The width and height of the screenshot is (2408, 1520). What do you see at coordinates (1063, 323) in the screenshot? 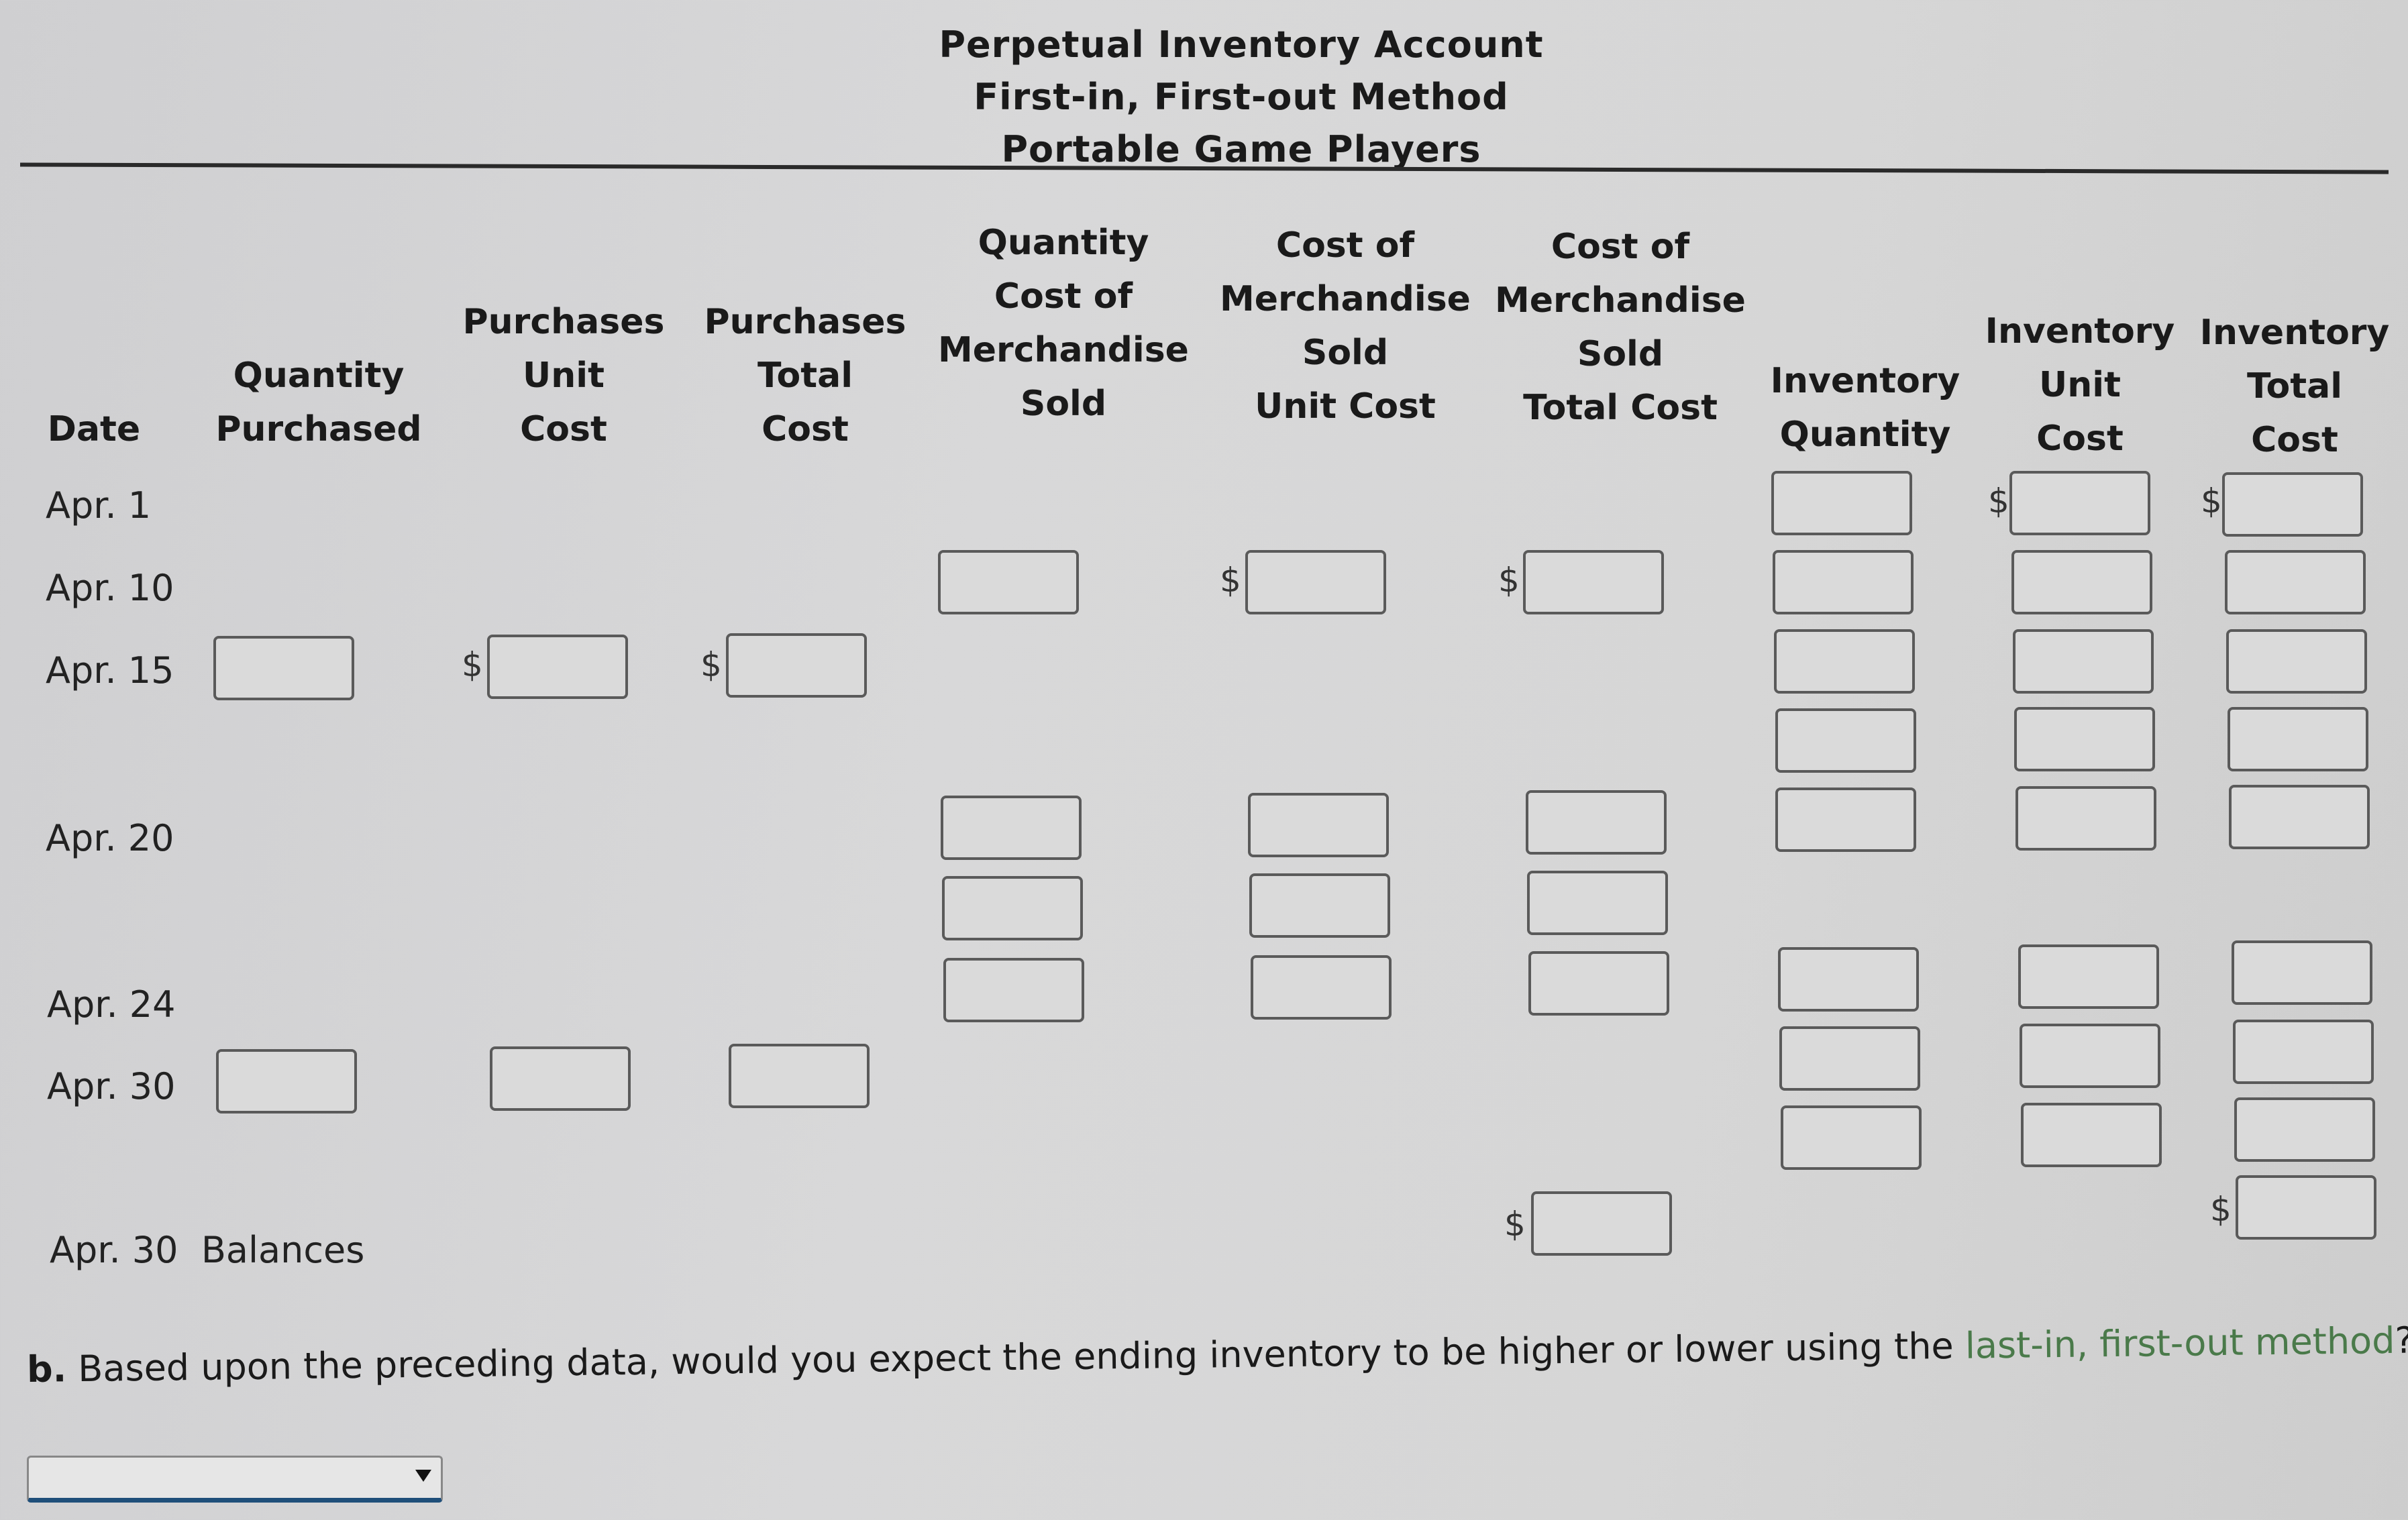
I see `header-quantity-cogs: Quantity Cost of Merchandise Sold` at bounding box center [1063, 323].